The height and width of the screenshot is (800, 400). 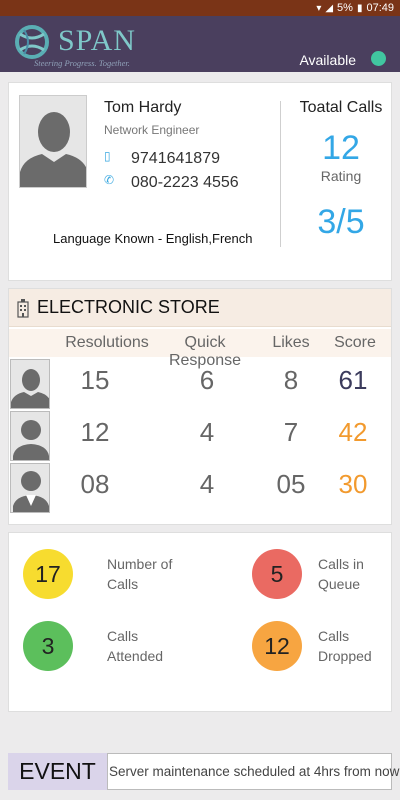 I want to click on landline-number: 080-2223 4556, so click(x=185, y=183).